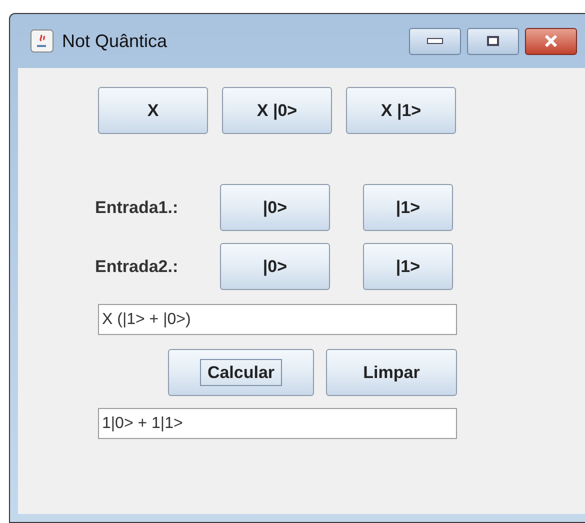 This screenshot has width=585, height=523. I want to click on result-field: 1|0> + 1|1>, so click(277, 423).